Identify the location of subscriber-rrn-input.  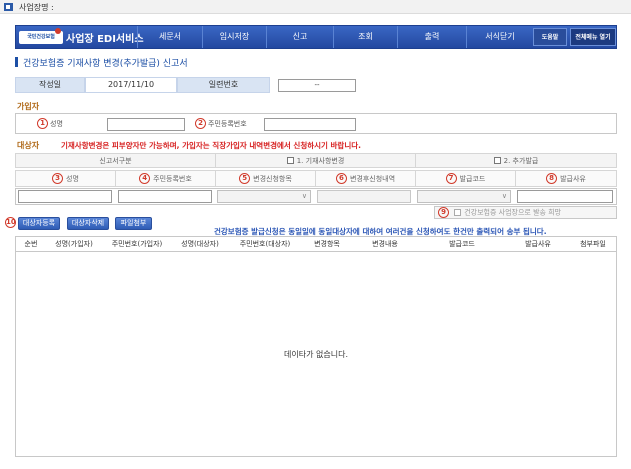
(310, 124).